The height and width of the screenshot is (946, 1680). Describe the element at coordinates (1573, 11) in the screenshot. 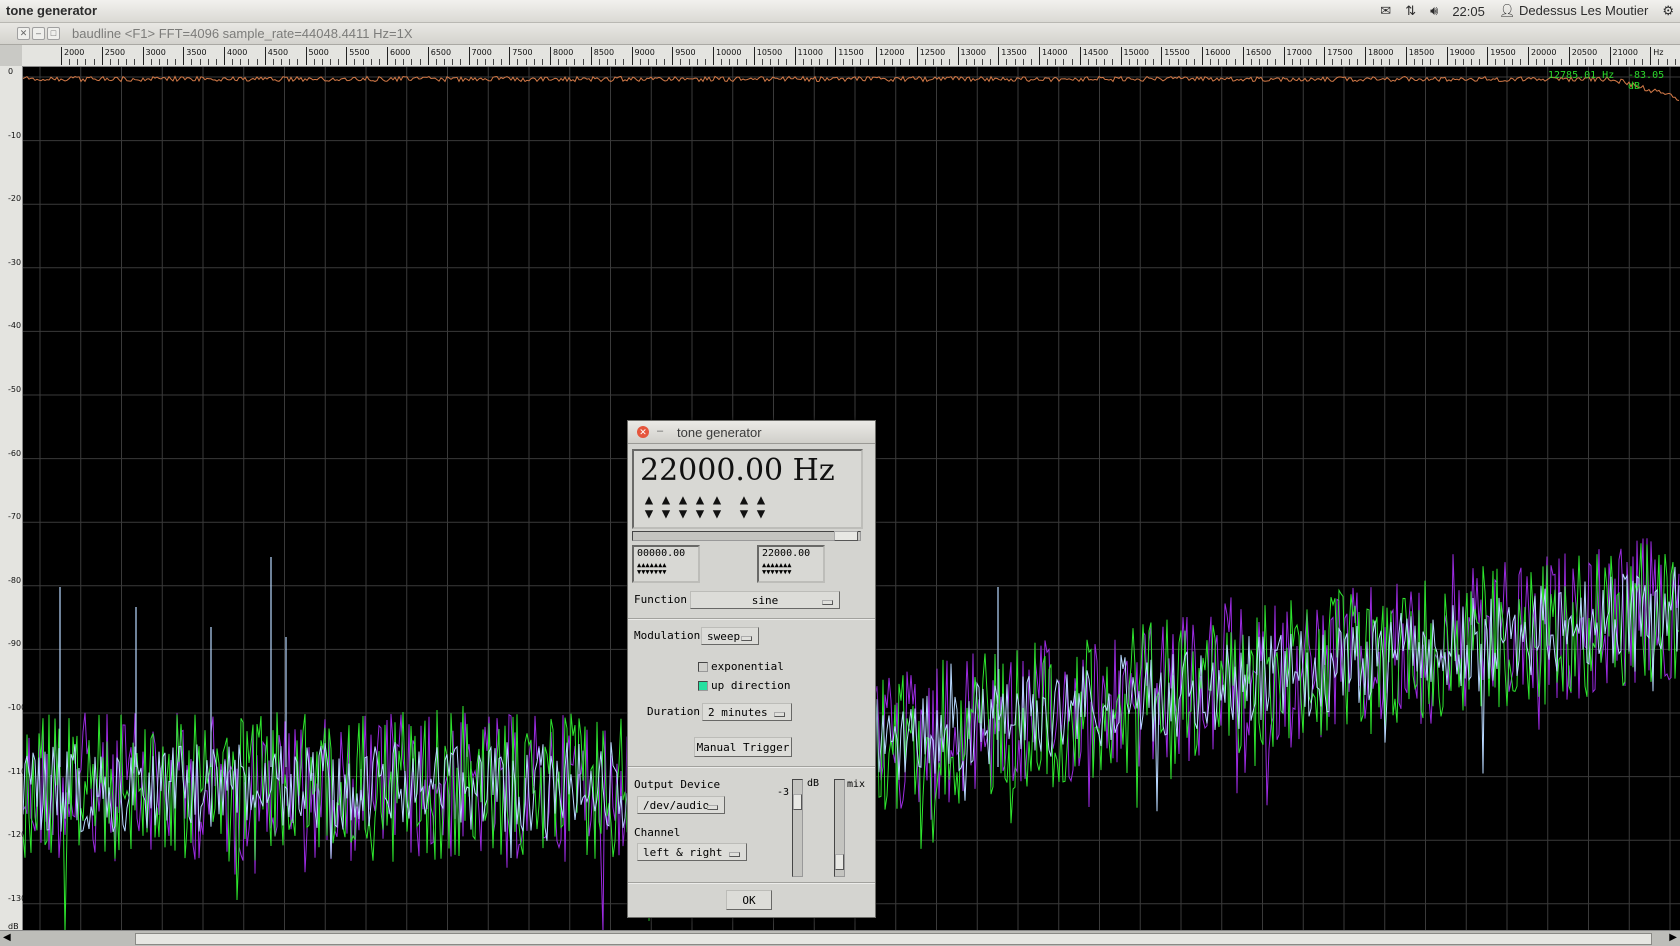

I see `user-menu: 👤︎ Dedessus Les Moutier` at that location.